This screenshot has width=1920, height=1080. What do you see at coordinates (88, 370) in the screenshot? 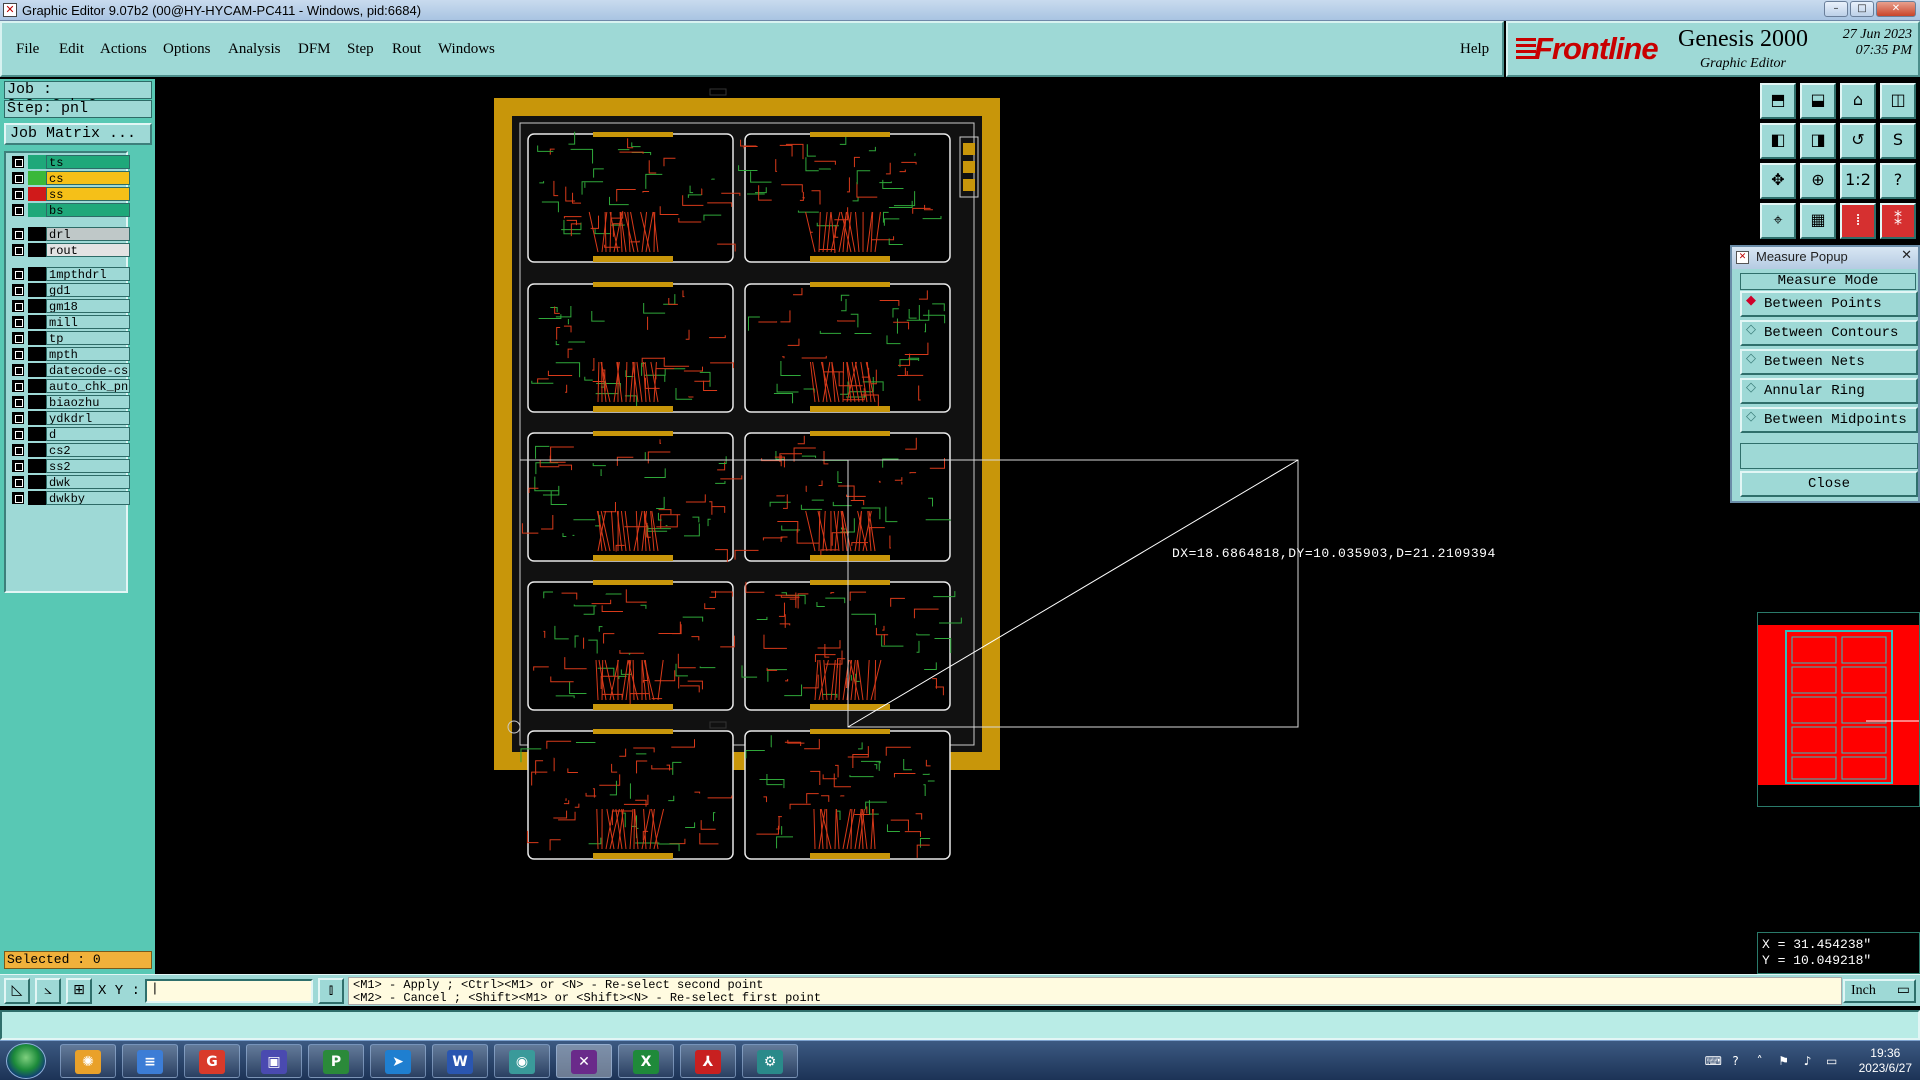
I see `layer-name: datecode-cs` at bounding box center [88, 370].